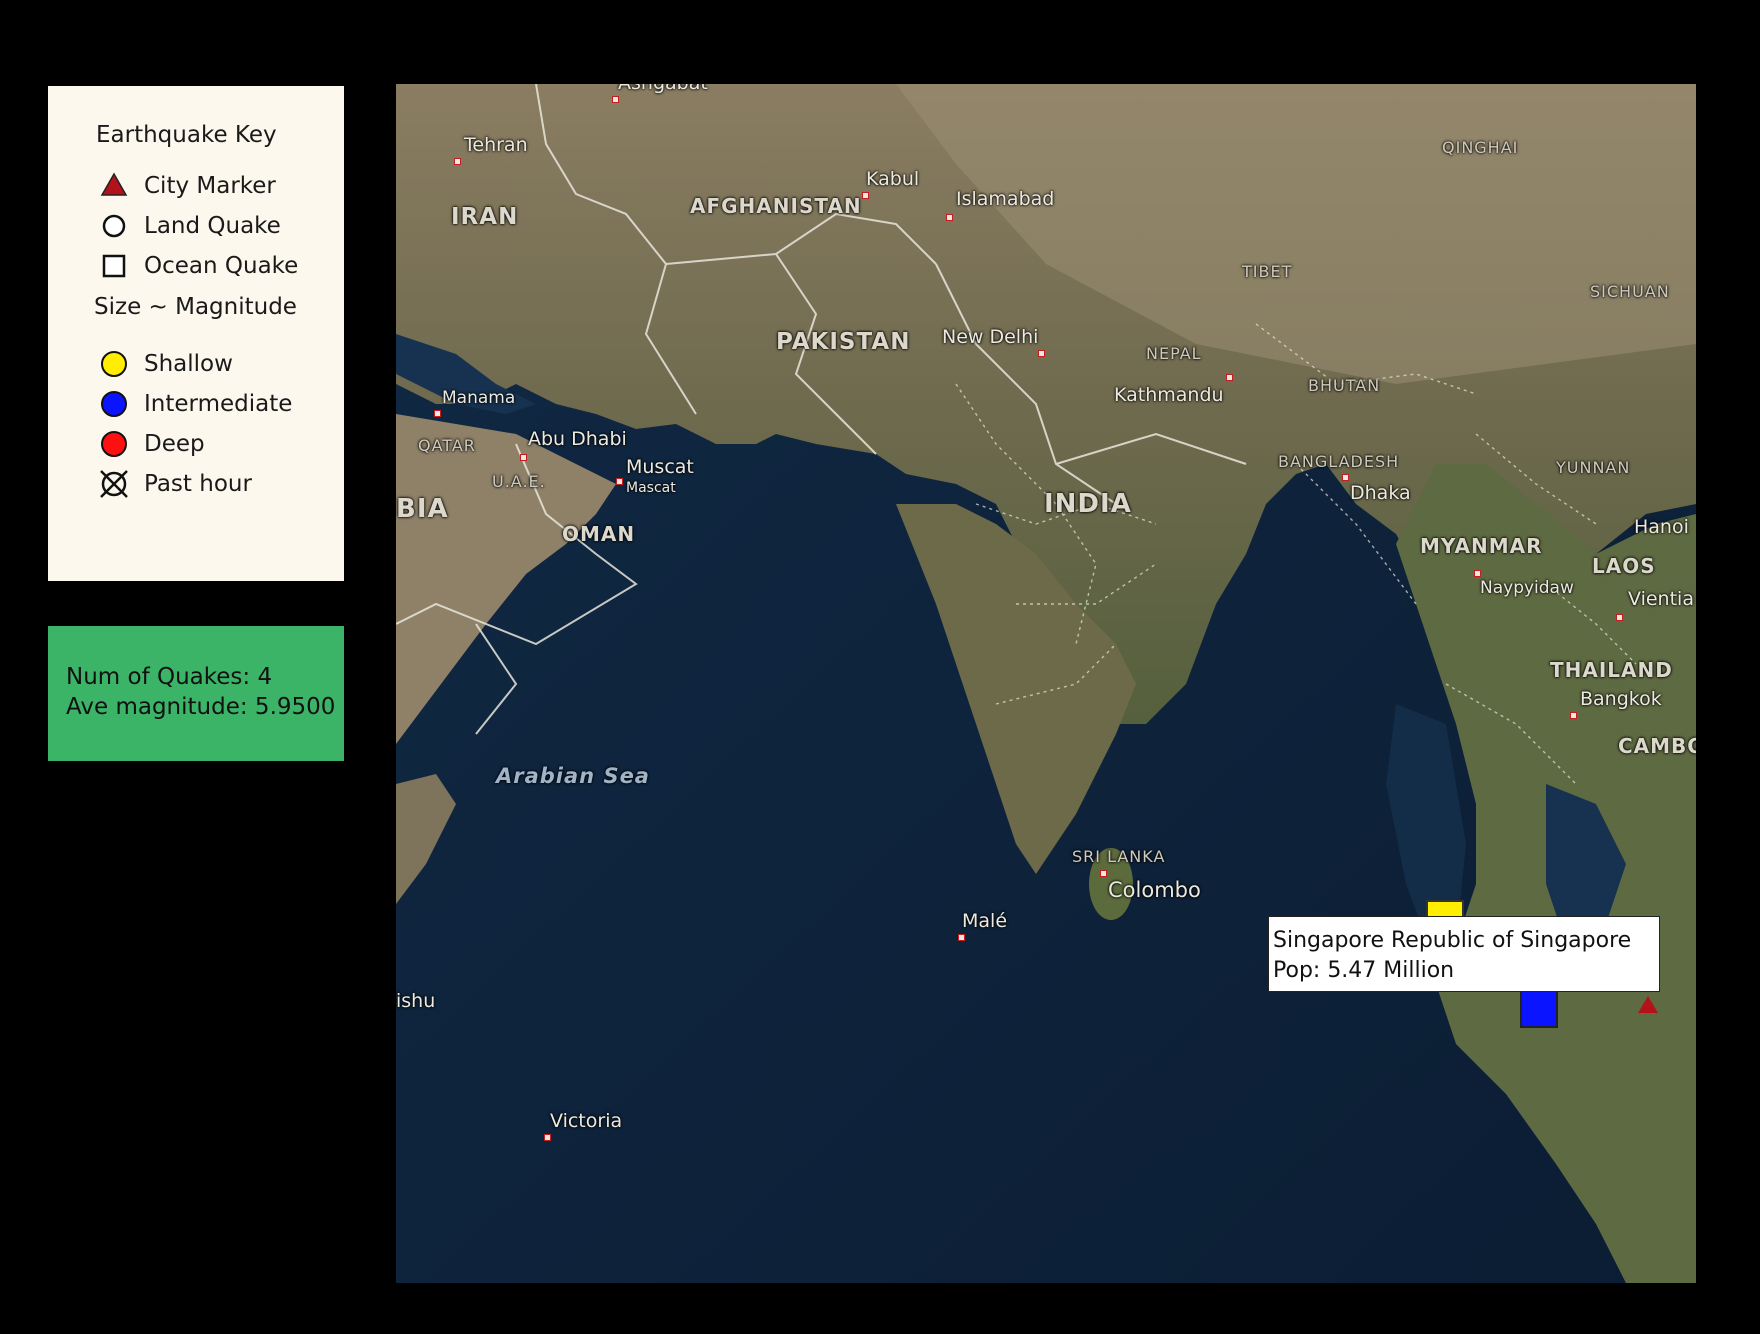 The image size is (1760, 1334). What do you see at coordinates (1229, 377) in the screenshot?
I see `city-dot-kathmandu` at bounding box center [1229, 377].